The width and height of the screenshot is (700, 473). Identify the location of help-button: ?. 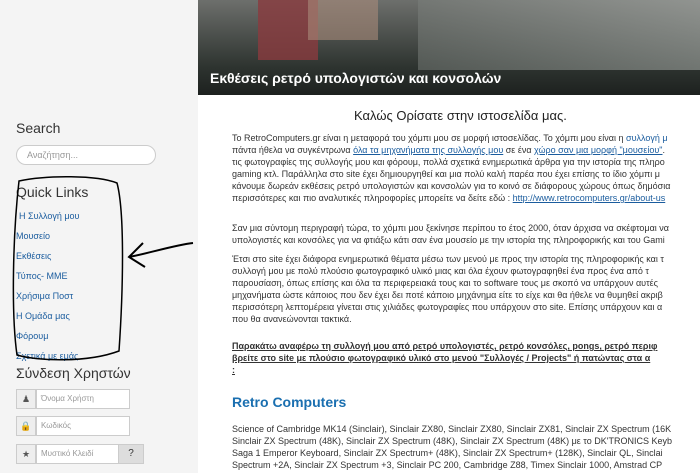
(131, 454).